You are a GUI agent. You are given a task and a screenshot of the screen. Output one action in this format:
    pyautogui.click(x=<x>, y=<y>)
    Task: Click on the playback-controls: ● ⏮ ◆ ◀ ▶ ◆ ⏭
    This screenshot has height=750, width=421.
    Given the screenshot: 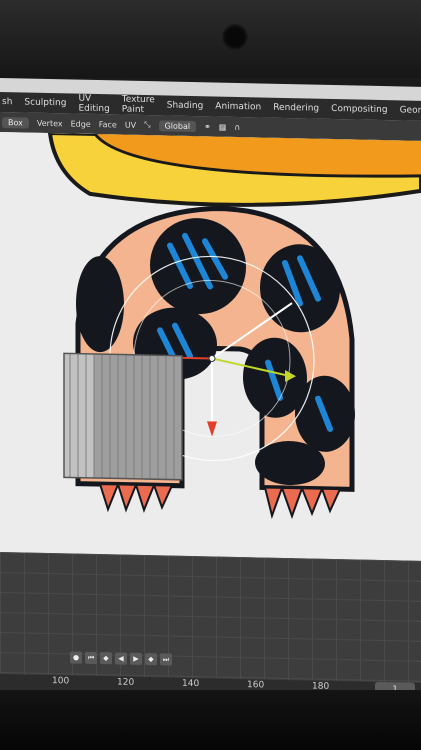 What is the action you would take?
    pyautogui.click(x=135, y=658)
    